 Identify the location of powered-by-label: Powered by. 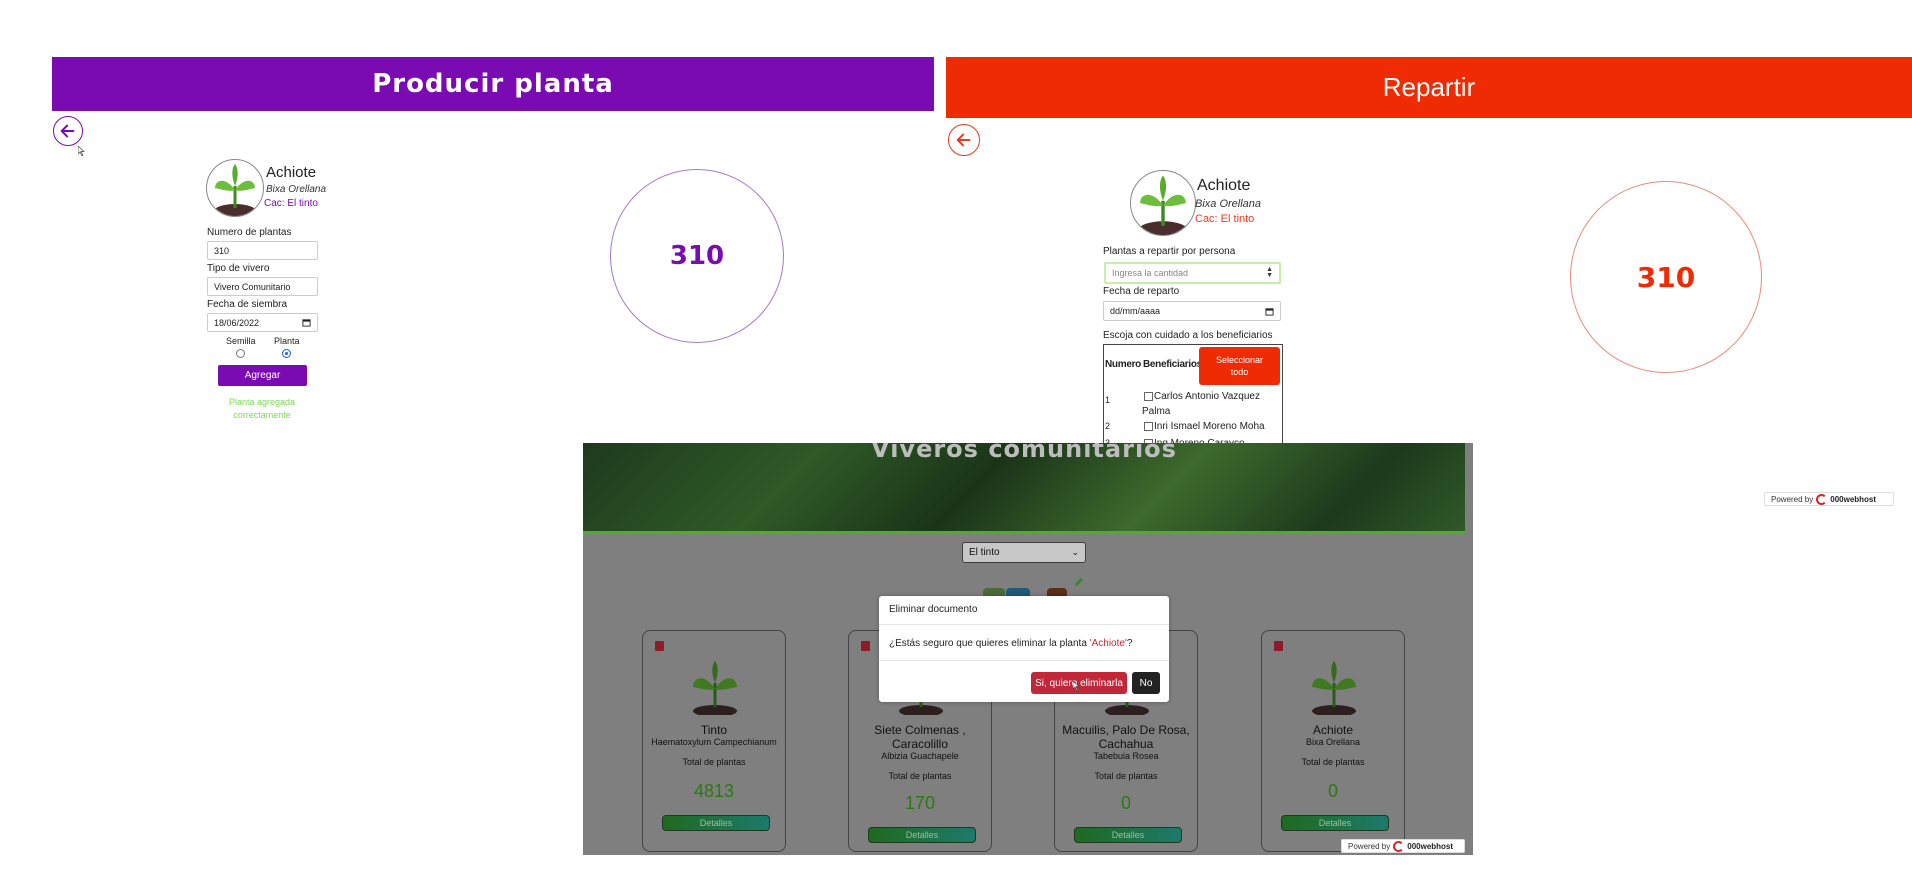
(1369, 846).